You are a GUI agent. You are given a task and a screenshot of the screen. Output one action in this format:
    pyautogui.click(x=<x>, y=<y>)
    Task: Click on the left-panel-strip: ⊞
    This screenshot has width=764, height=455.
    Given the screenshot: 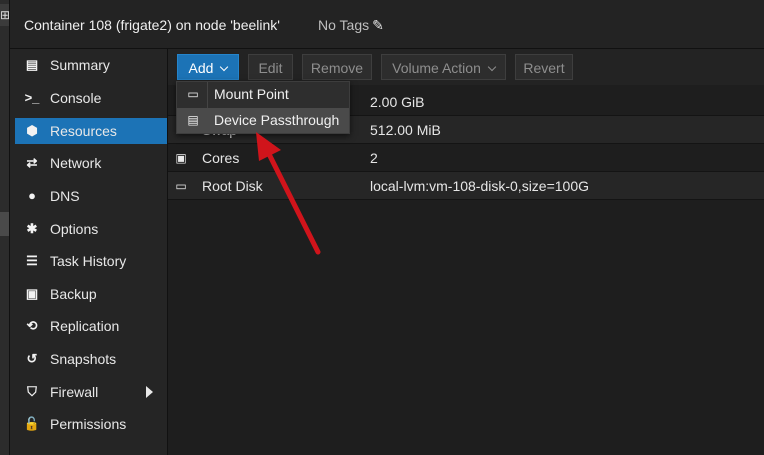 What is the action you would take?
    pyautogui.click(x=5, y=227)
    